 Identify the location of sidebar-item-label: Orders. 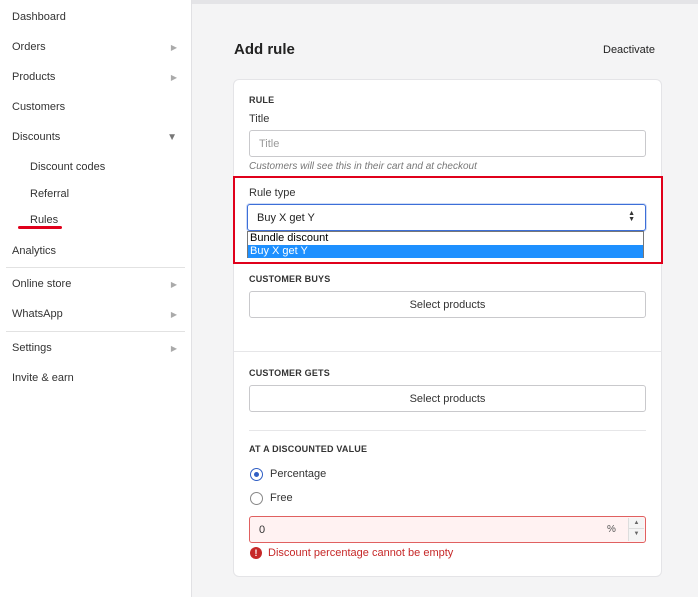
(29, 47).